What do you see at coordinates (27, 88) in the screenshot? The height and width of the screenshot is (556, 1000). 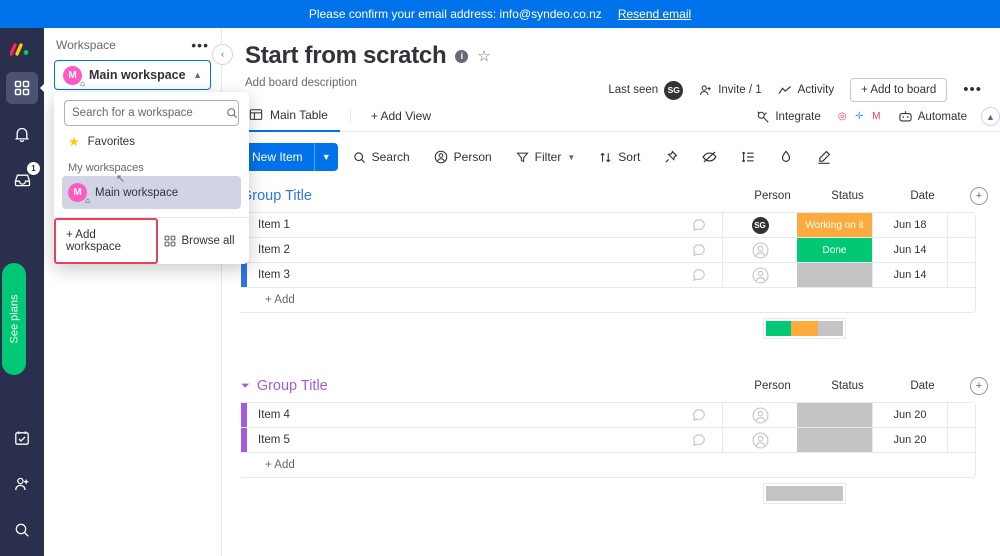 I see `rail-item-home` at bounding box center [27, 88].